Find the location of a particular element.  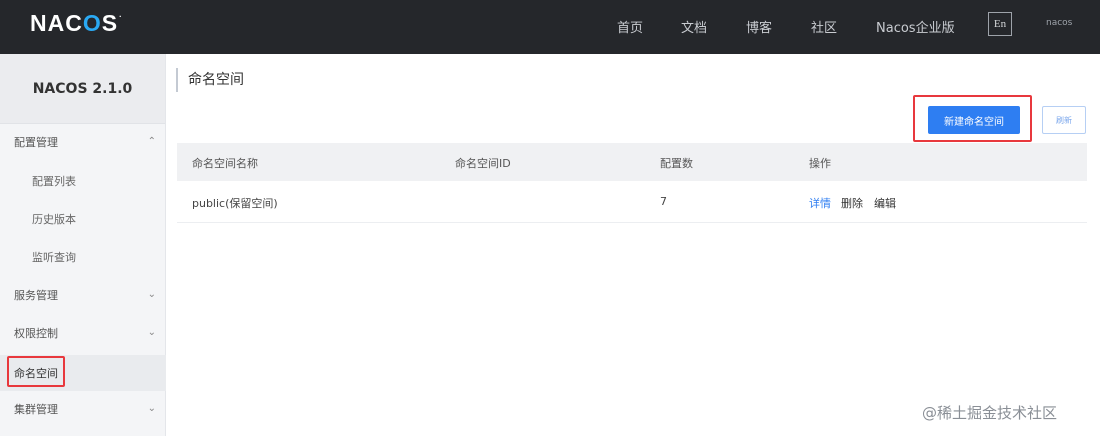

sidebar-group-service-management: 服务管理 ⌄ is located at coordinates (83, 295).